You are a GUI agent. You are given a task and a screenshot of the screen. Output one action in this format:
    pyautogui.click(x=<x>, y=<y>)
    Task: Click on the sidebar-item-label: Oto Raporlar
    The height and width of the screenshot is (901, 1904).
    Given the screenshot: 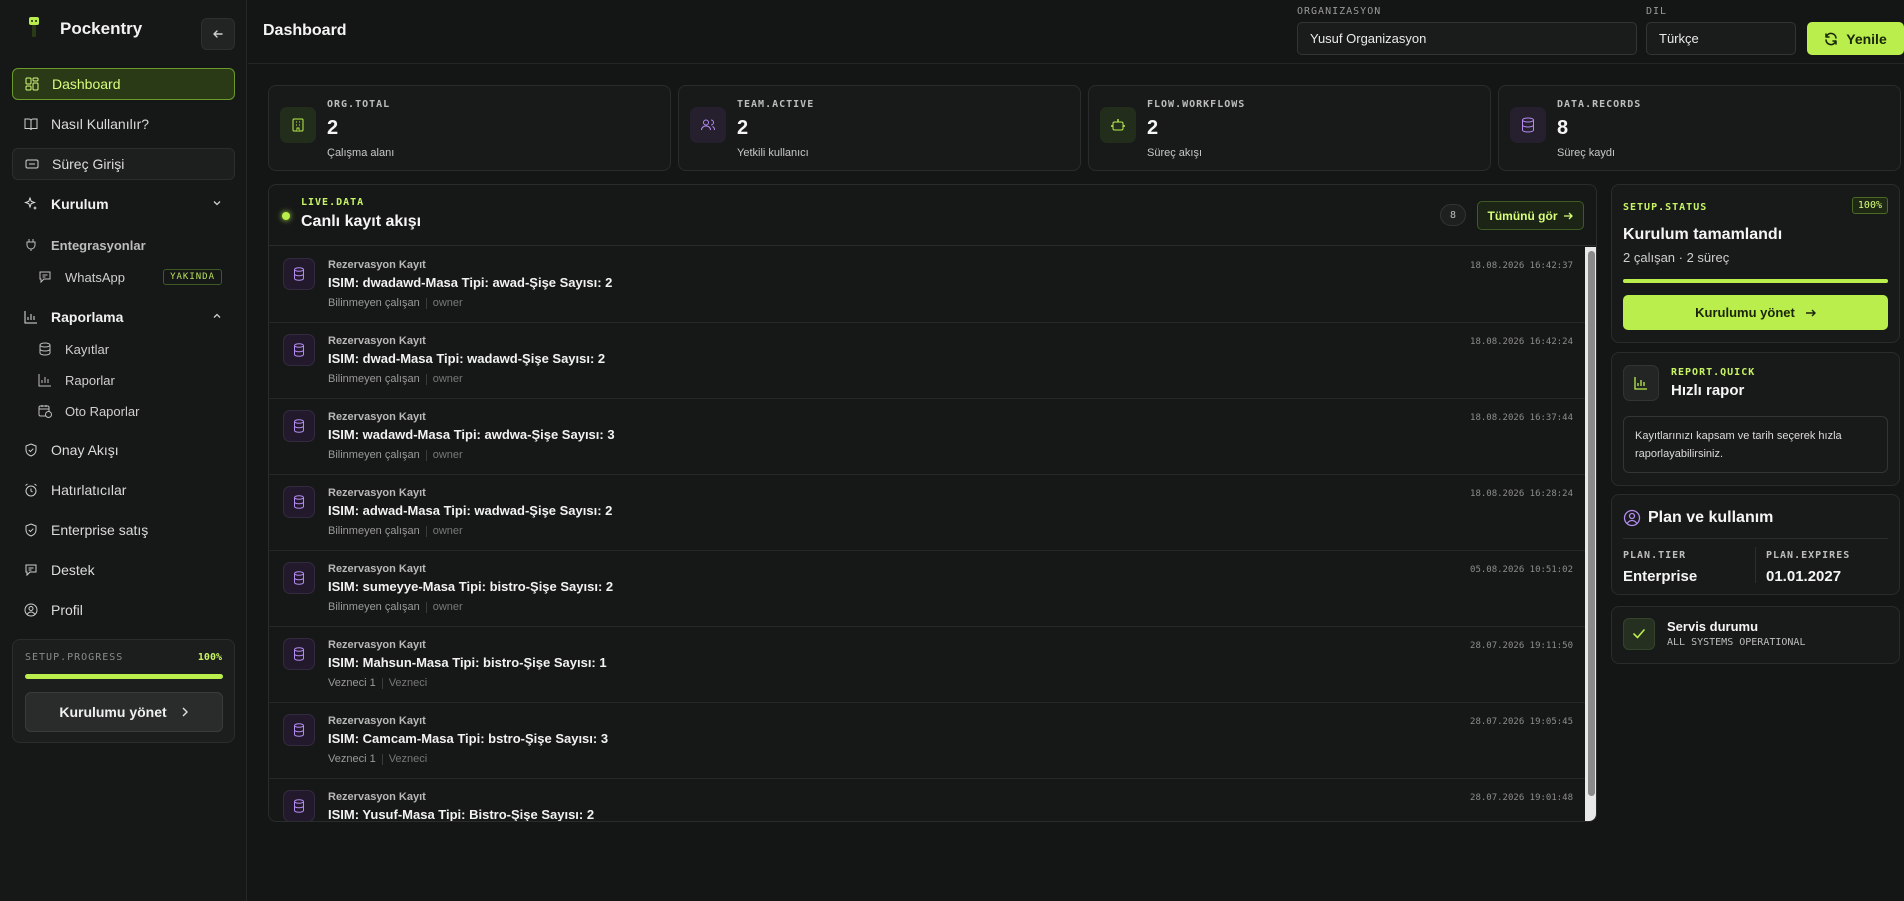 What is the action you would take?
    pyautogui.click(x=102, y=411)
    